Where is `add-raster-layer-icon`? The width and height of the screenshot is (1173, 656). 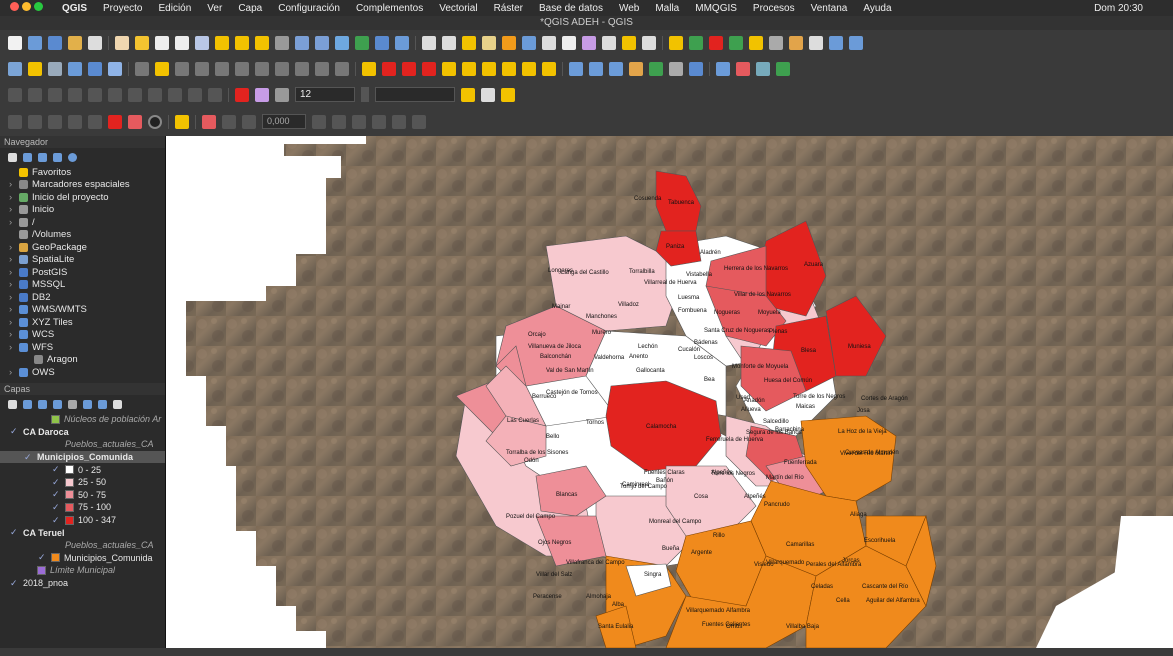
add-raster-layer-icon is located at coordinates (35, 68).